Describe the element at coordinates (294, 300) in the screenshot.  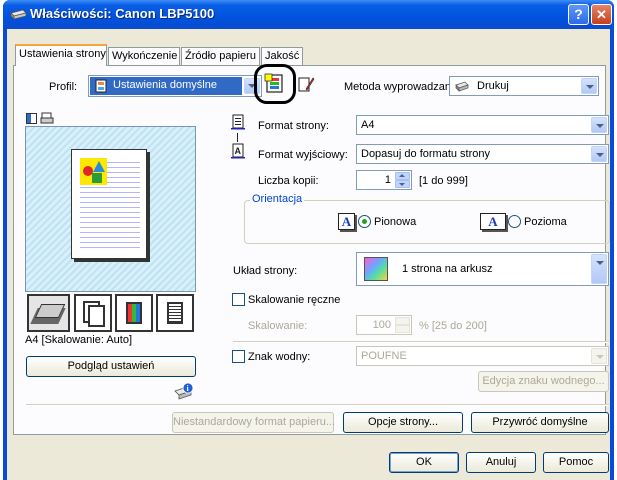
I see `manual-scaling-label: Skalowanie ręczne` at that location.